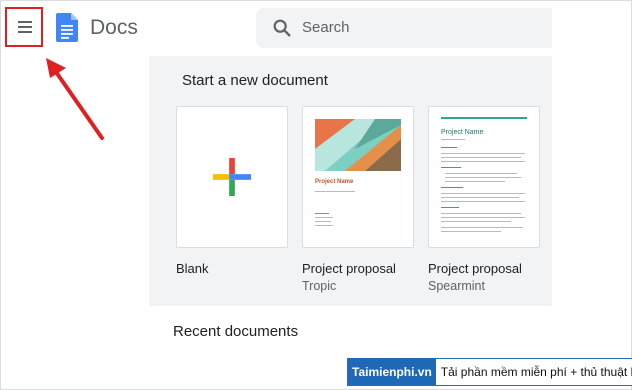  What do you see at coordinates (422, 28) in the screenshot?
I see `search-input` at bounding box center [422, 28].